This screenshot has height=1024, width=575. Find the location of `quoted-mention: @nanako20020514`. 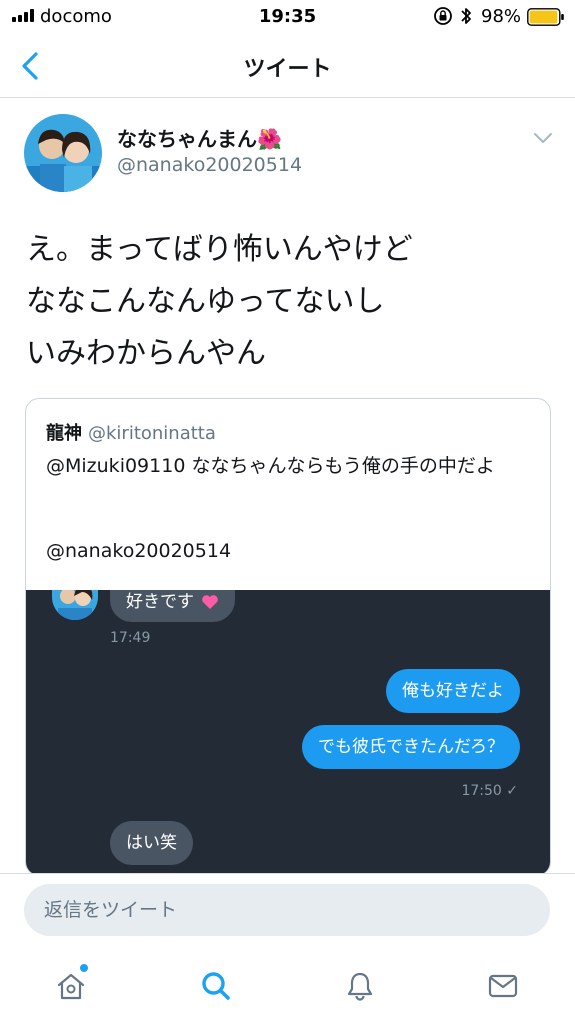

quoted-mention: @nanako20020514 is located at coordinates (138, 551).